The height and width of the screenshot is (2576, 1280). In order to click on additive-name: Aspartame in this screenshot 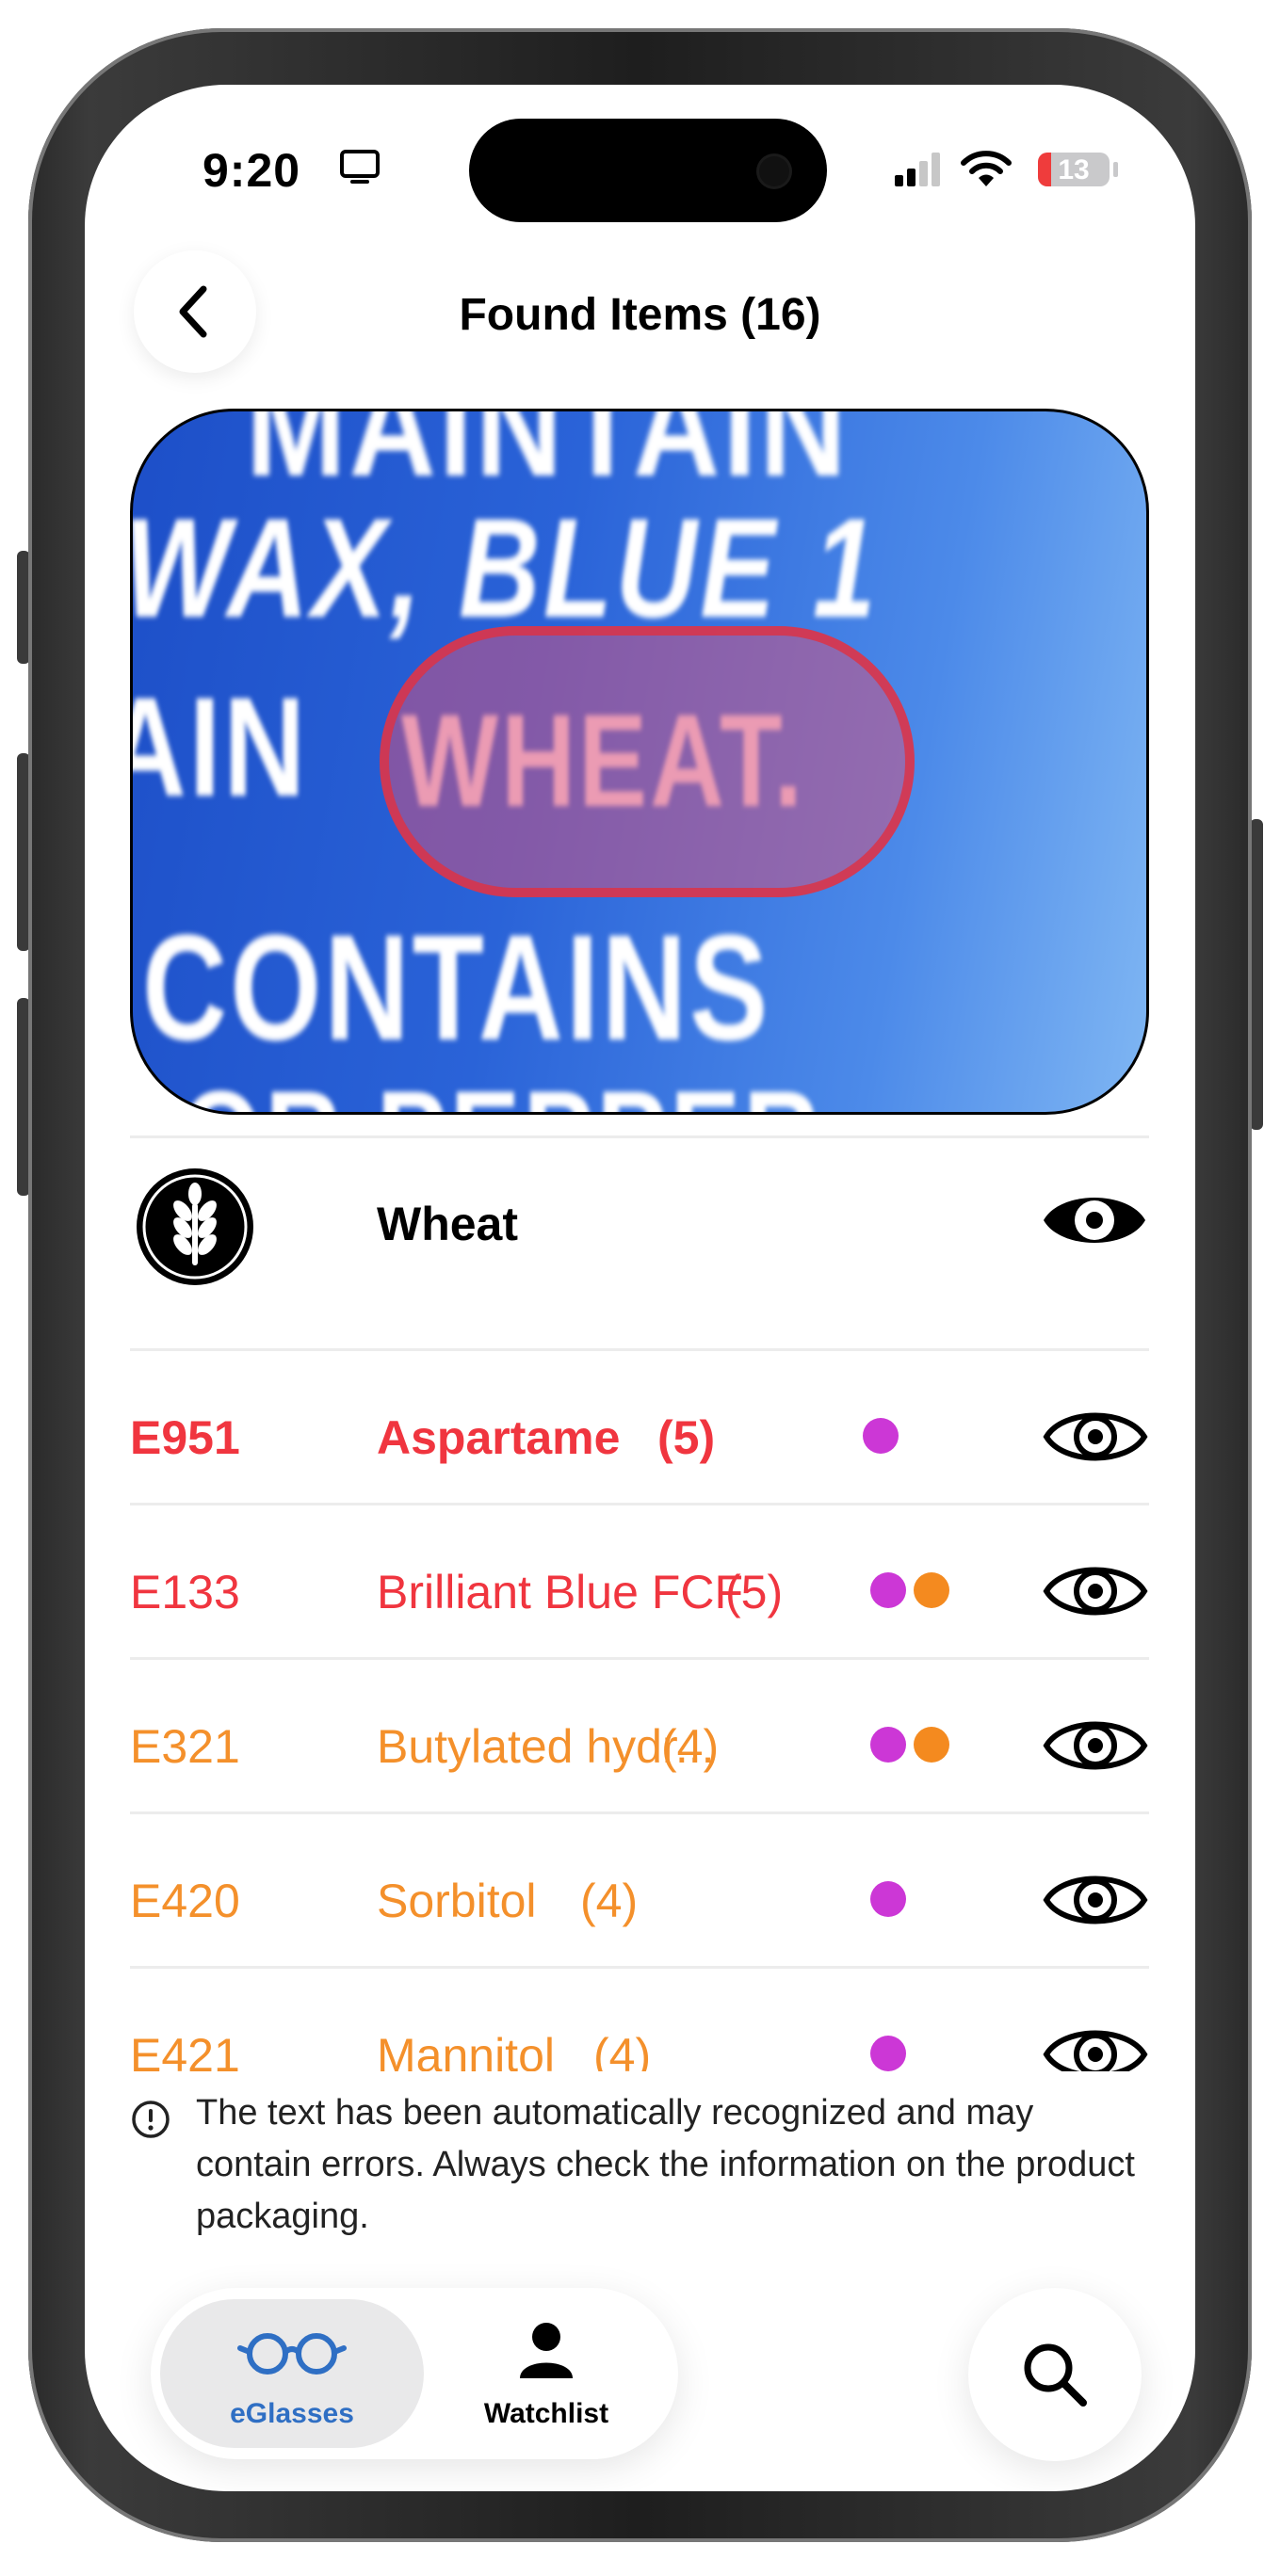, I will do `click(499, 1437)`.